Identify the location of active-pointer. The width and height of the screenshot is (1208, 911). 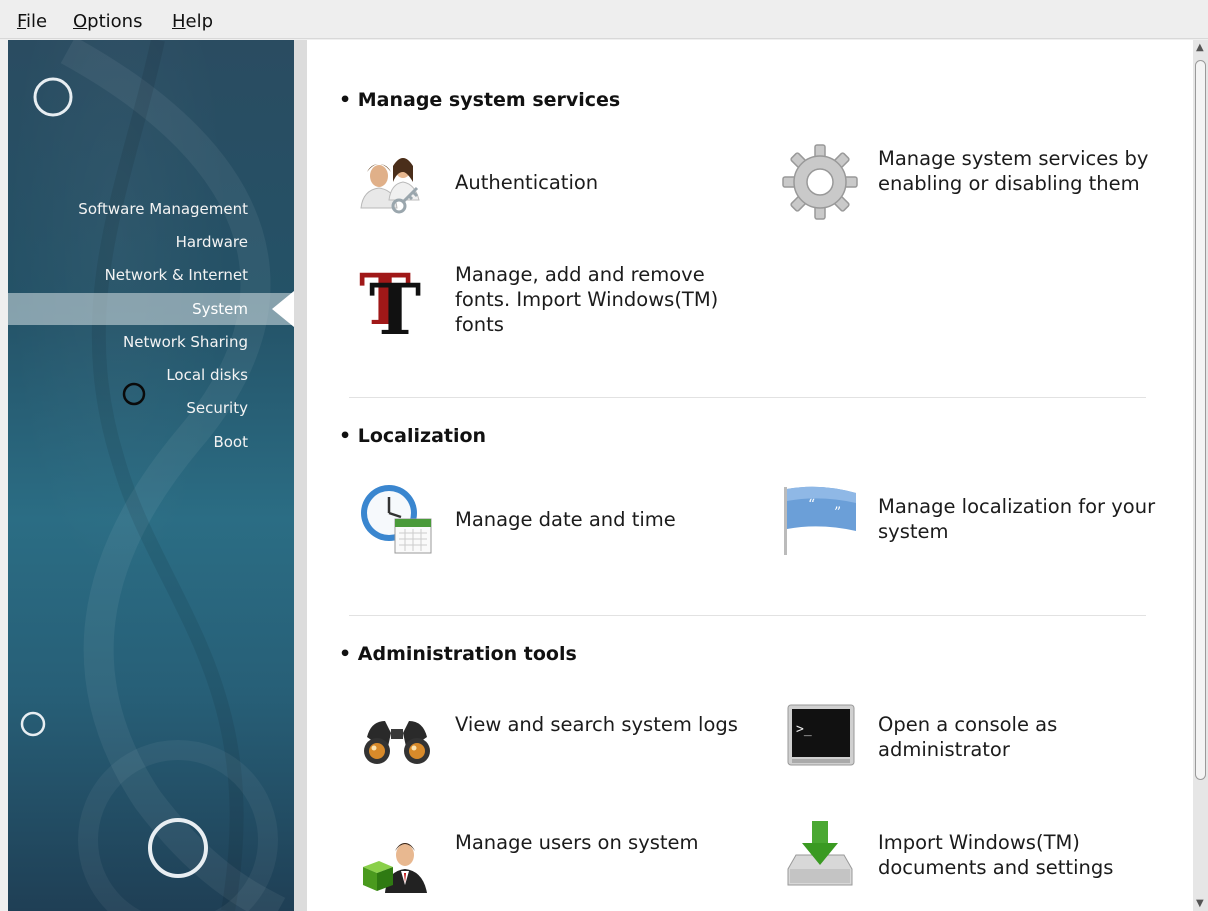
(283, 309).